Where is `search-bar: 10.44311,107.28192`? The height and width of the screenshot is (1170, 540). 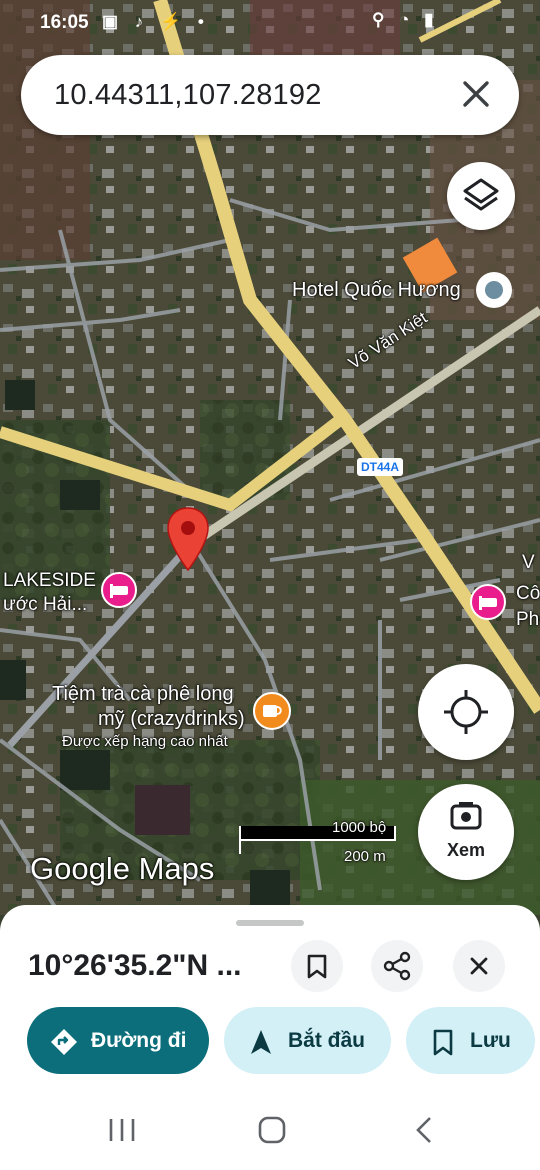 search-bar: 10.44311,107.28192 is located at coordinates (270, 95).